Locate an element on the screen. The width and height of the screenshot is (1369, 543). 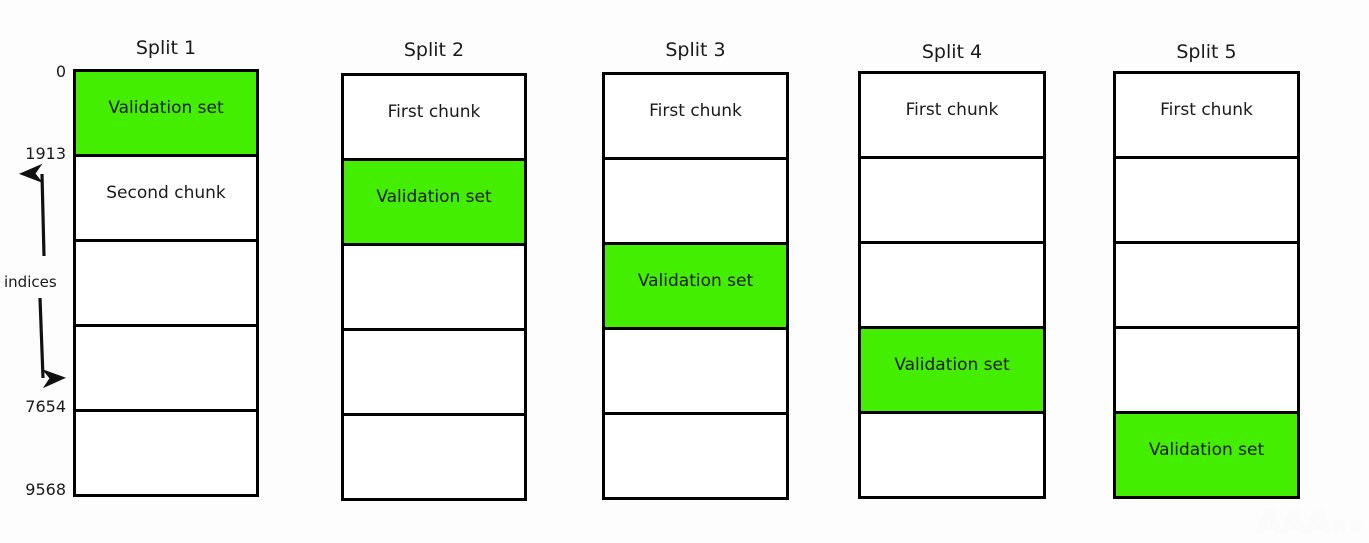
axis-tick-0: 0 is located at coordinates (60, 71).